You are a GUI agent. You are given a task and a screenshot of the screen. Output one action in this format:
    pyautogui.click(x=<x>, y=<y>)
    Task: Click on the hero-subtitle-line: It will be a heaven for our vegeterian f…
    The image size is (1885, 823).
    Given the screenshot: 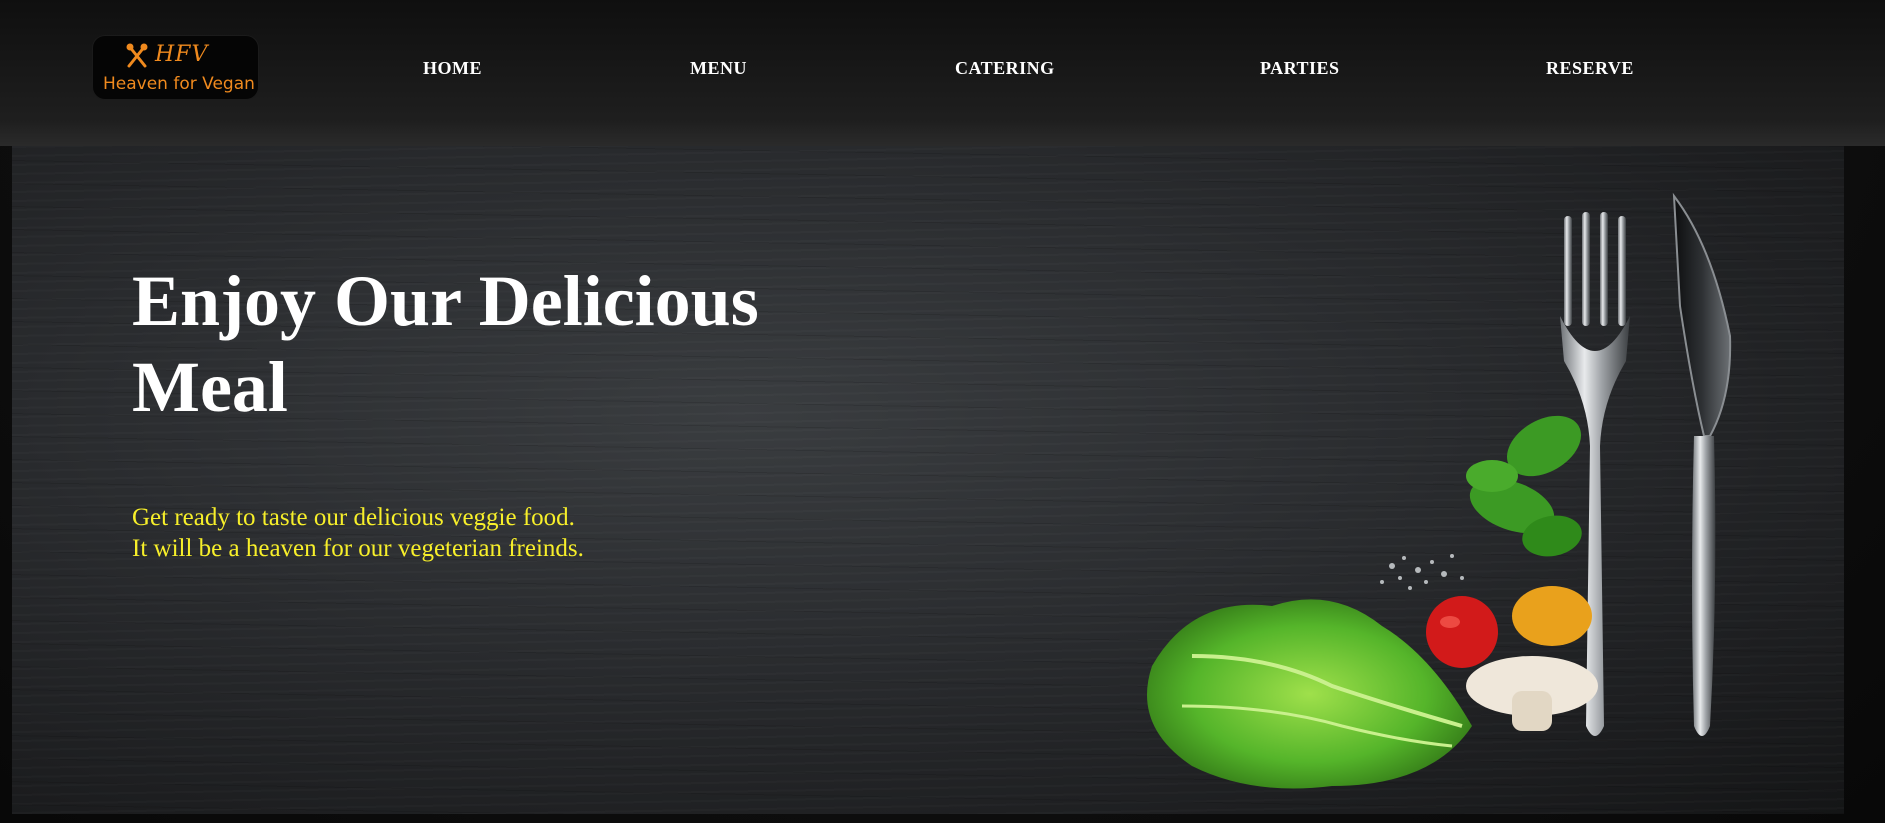 What is the action you would take?
    pyautogui.click(x=358, y=548)
    